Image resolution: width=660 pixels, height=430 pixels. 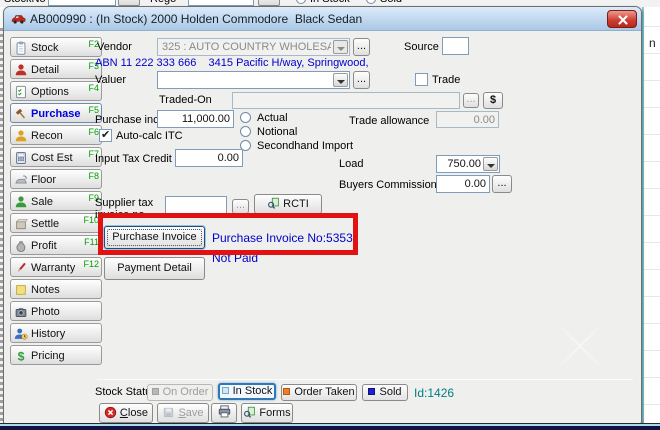 What do you see at coordinates (421, 47) in the screenshot?
I see `source-label: Source` at bounding box center [421, 47].